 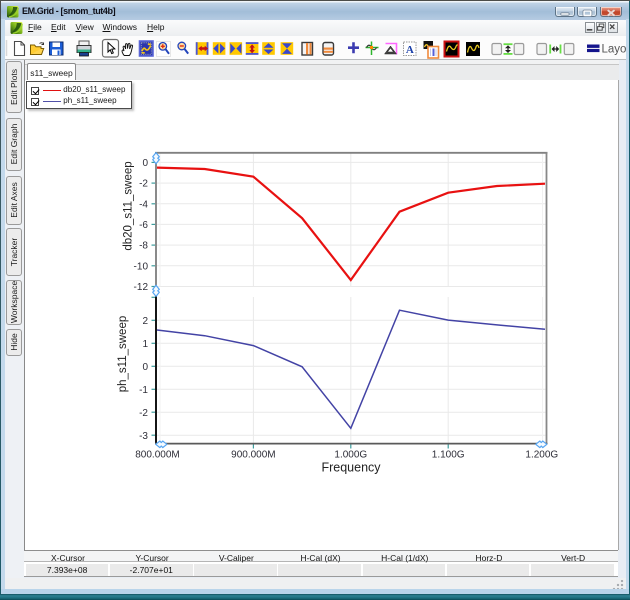 I want to click on svg-text: 2, so click(x=145, y=321).